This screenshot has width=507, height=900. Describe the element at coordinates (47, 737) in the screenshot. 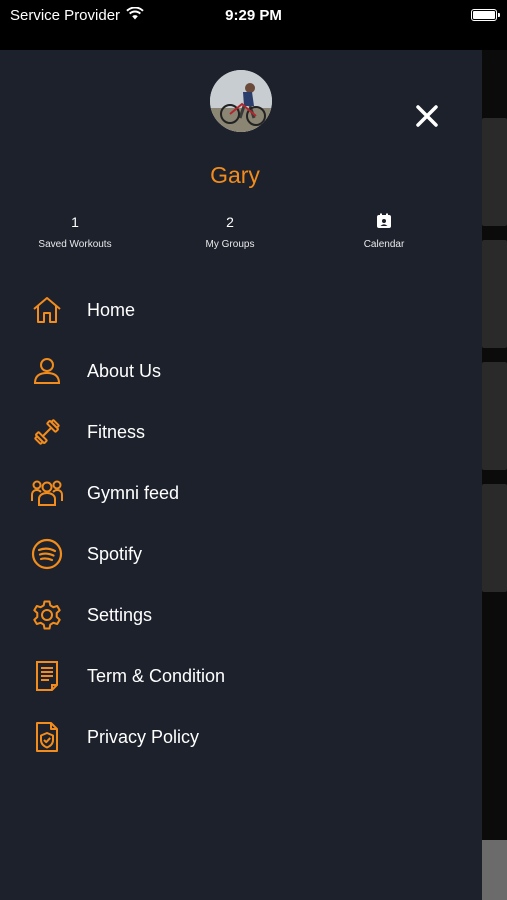

I see `shield-document-icon` at that location.